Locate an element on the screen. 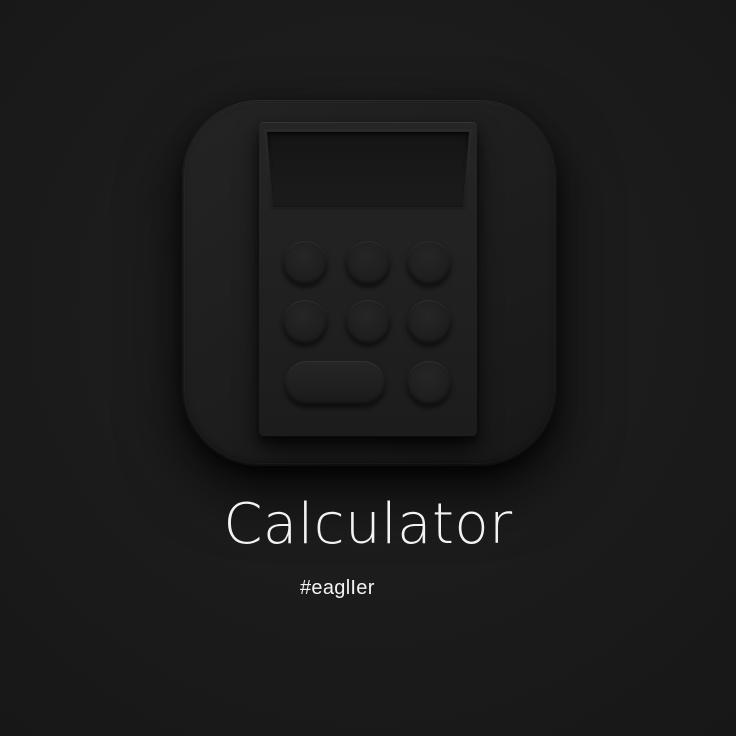  hashtag-label: #eaglIer is located at coordinates (337, 588).